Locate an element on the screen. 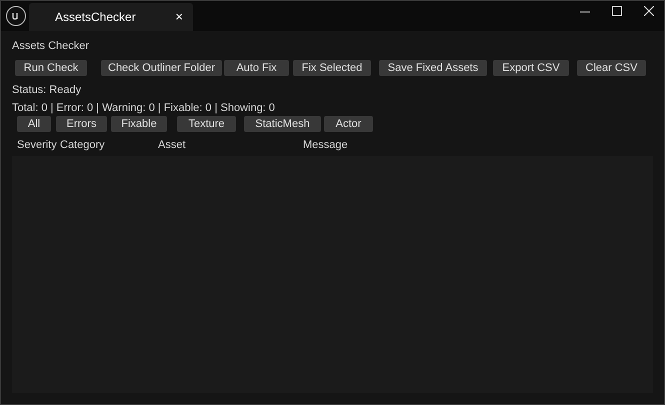 This screenshot has width=665, height=405. panel-title: Assets Checker is located at coordinates (51, 46).